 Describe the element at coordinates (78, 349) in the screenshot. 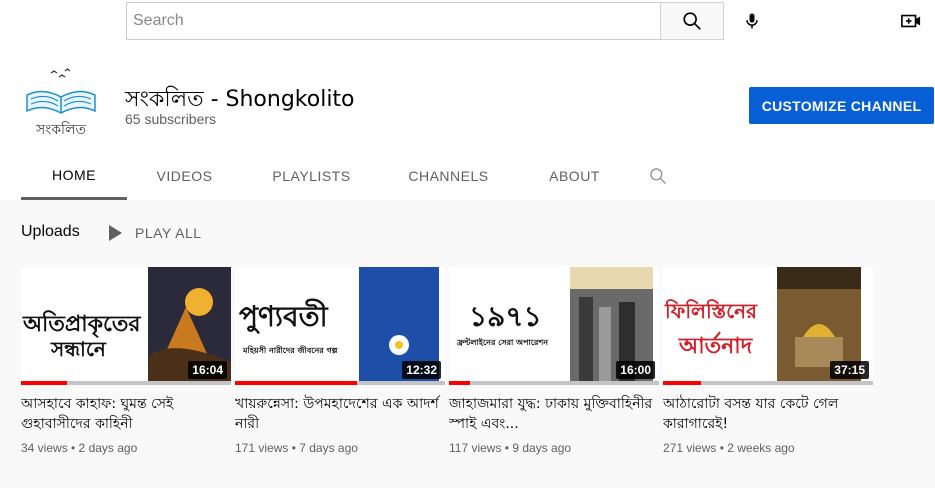

I see `thumbnail-subtext: সন্ধানে` at that location.